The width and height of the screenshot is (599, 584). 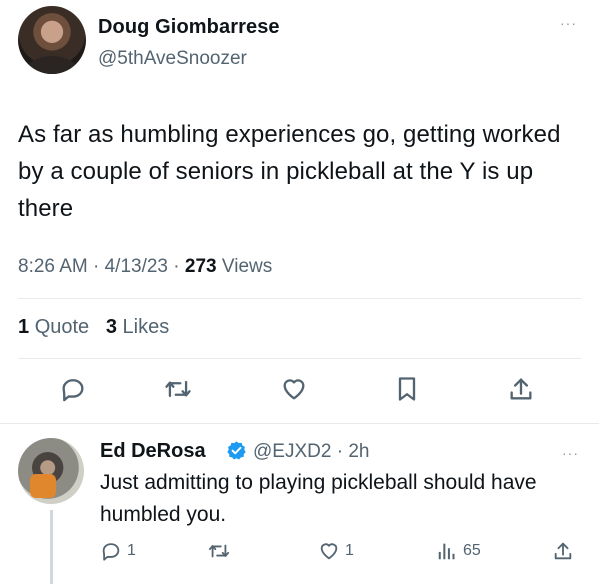 What do you see at coordinates (472, 550) in the screenshot?
I see `view-count: 65` at bounding box center [472, 550].